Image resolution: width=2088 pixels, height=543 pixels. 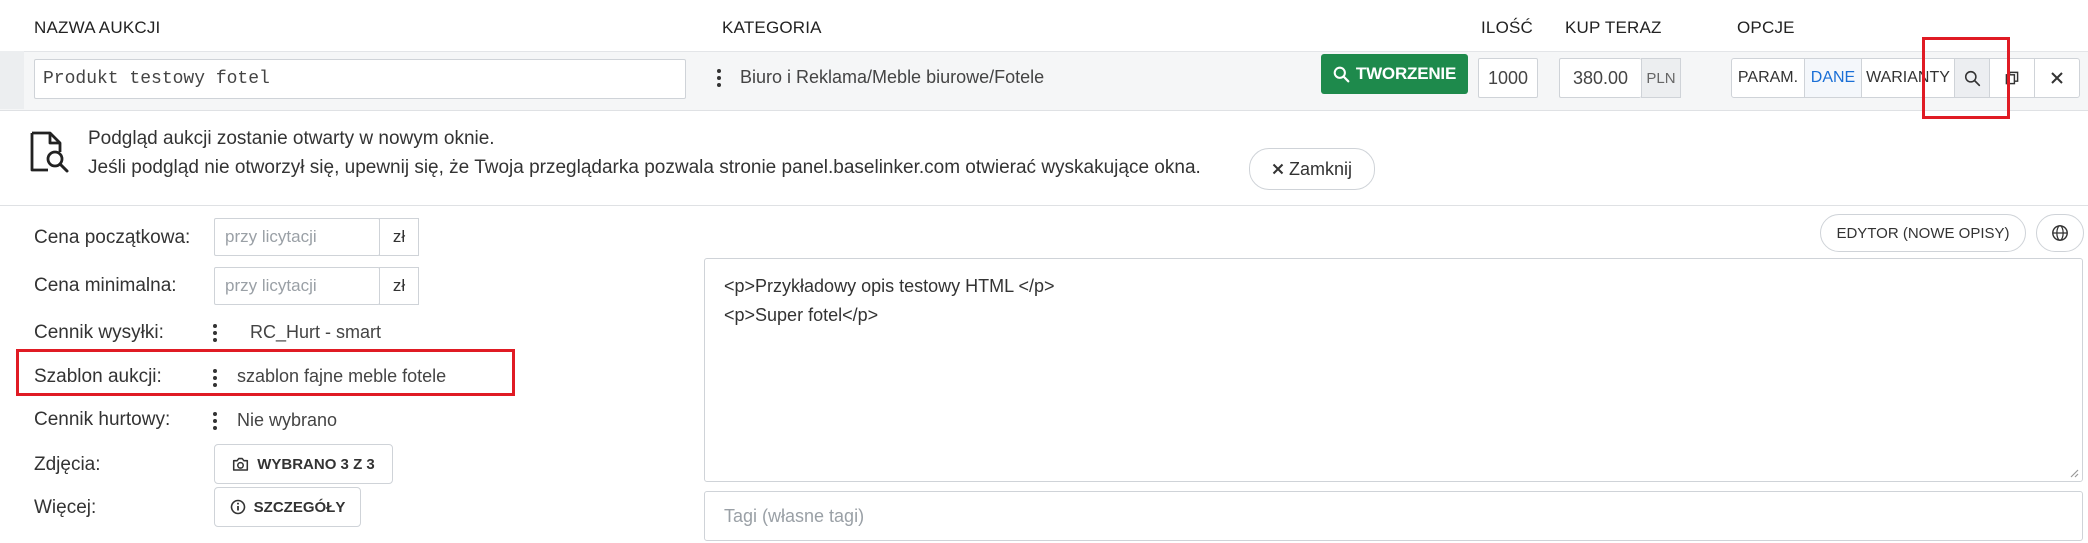 What do you see at coordinates (1320, 168) in the screenshot?
I see `close-notice-label: Zamknij` at bounding box center [1320, 168].